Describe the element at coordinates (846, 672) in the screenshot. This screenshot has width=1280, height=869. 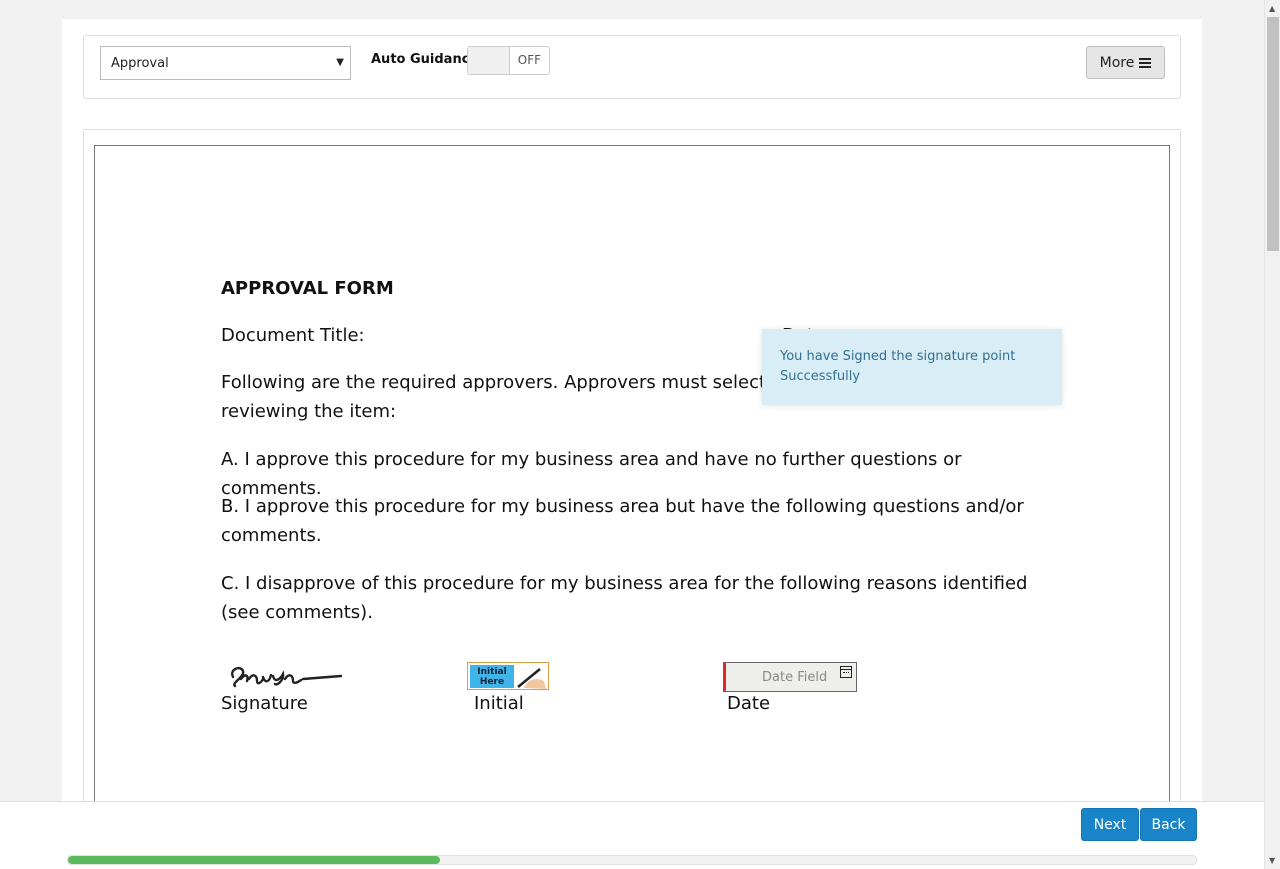
I see `calendar-icon` at that location.